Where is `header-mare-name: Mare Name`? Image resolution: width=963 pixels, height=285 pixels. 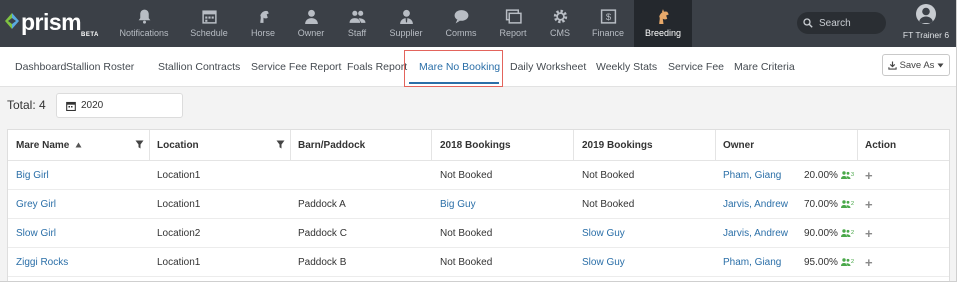 header-mare-name: Mare Name is located at coordinates (49, 145).